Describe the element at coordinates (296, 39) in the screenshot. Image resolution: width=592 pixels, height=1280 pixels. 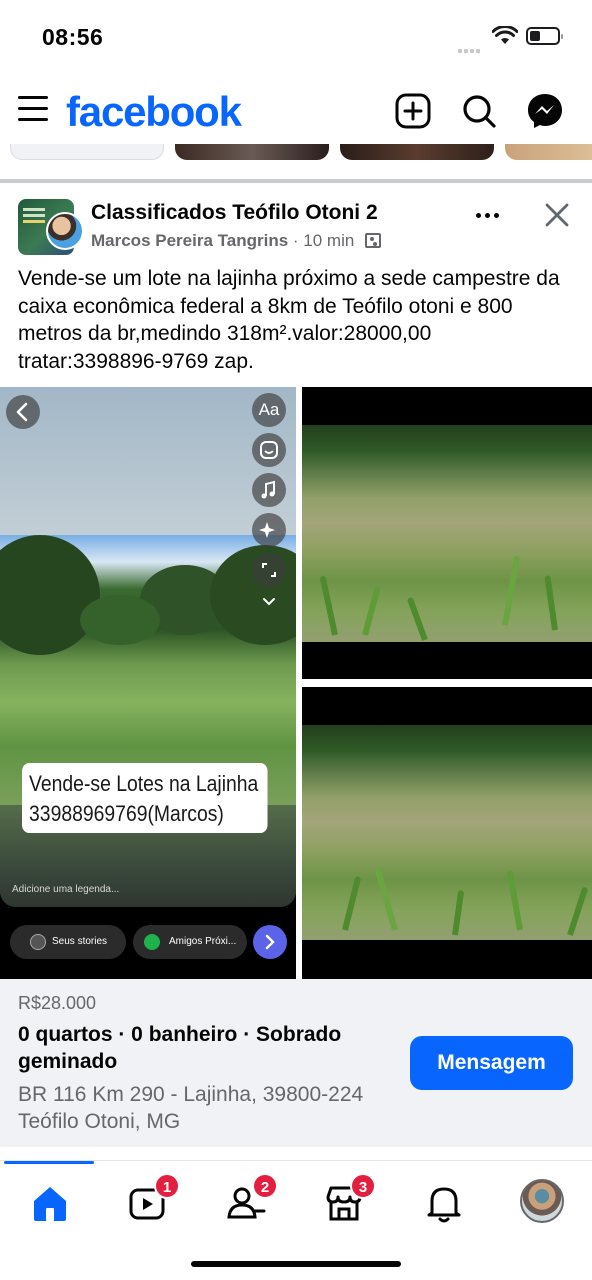
I see `status-bar: 08:56` at that location.